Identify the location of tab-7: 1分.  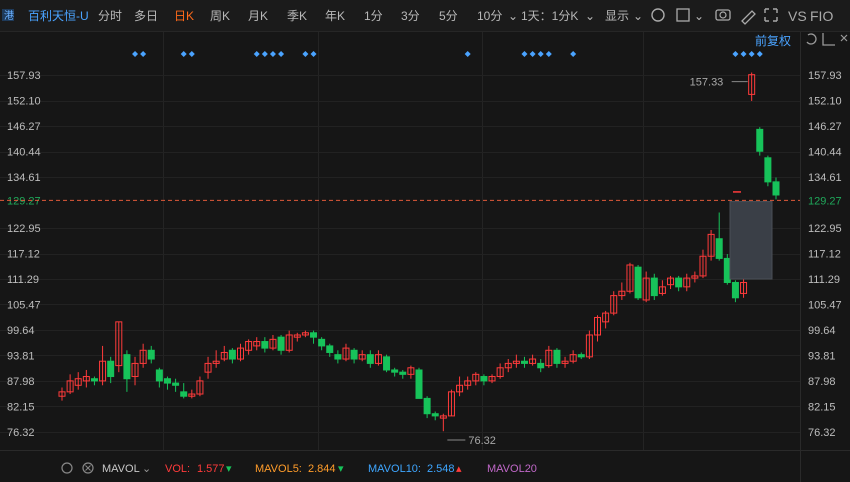
(373, 16).